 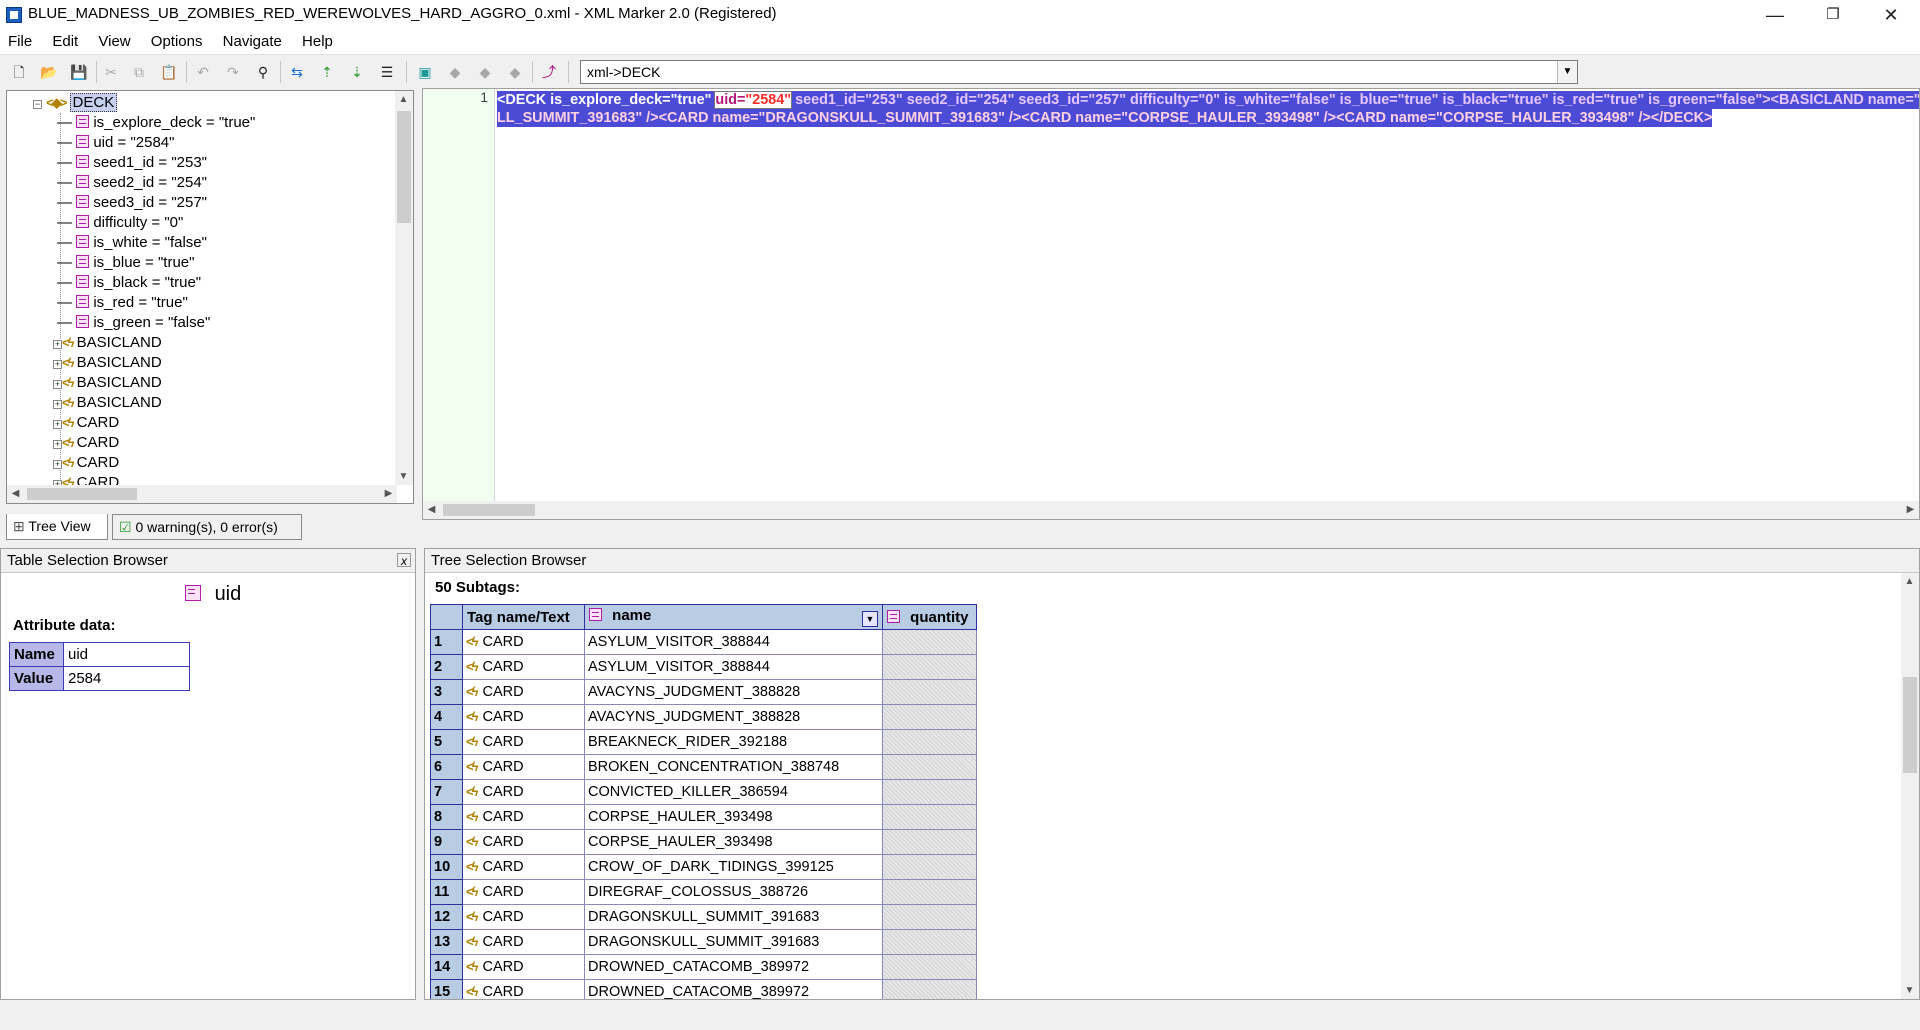 I want to click on name-cell: DRAGONSKULL_SUMMIT_391683, so click(x=733, y=942).